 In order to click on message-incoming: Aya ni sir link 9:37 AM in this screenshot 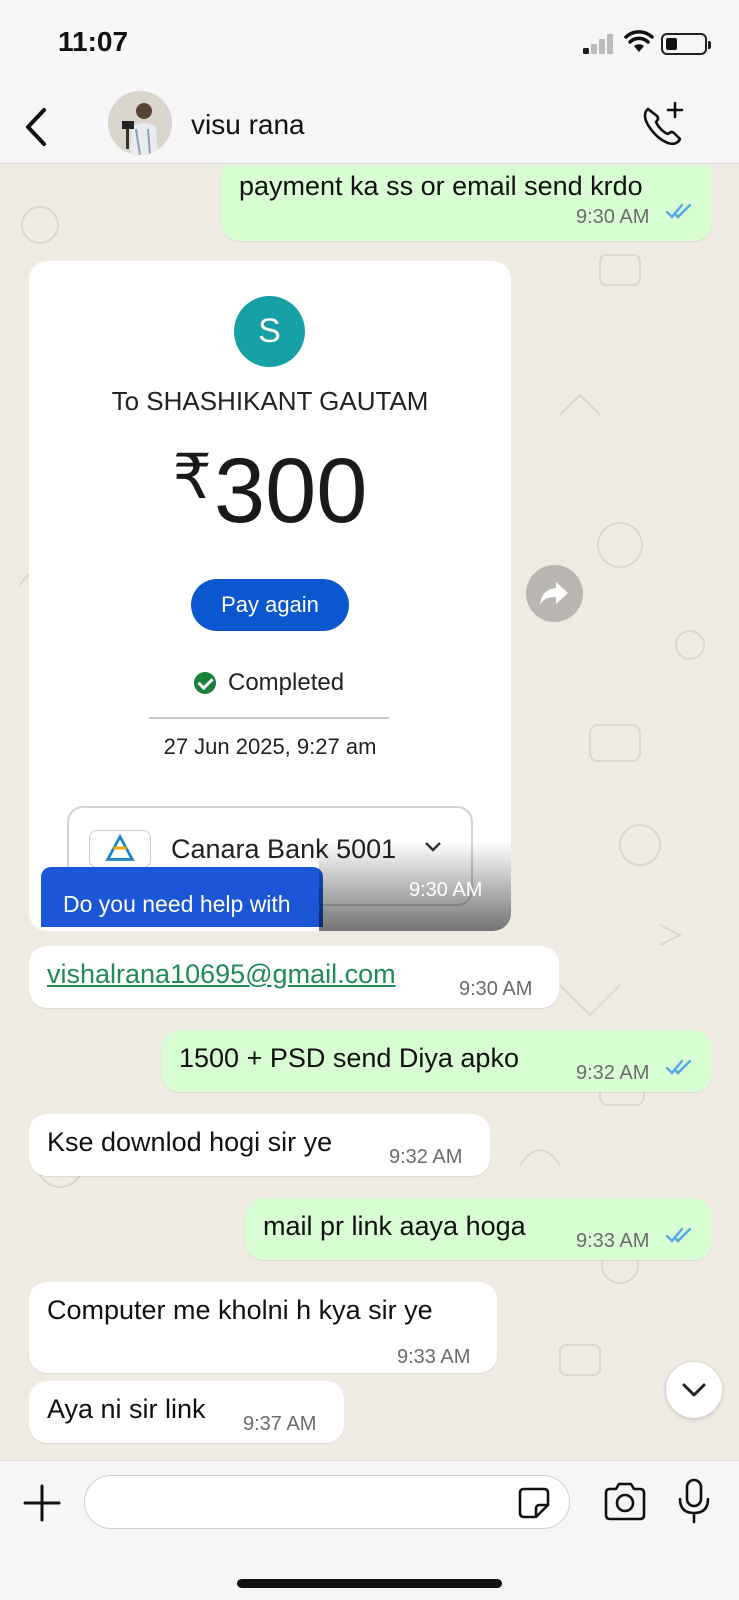, I will do `click(186, 1412)`.